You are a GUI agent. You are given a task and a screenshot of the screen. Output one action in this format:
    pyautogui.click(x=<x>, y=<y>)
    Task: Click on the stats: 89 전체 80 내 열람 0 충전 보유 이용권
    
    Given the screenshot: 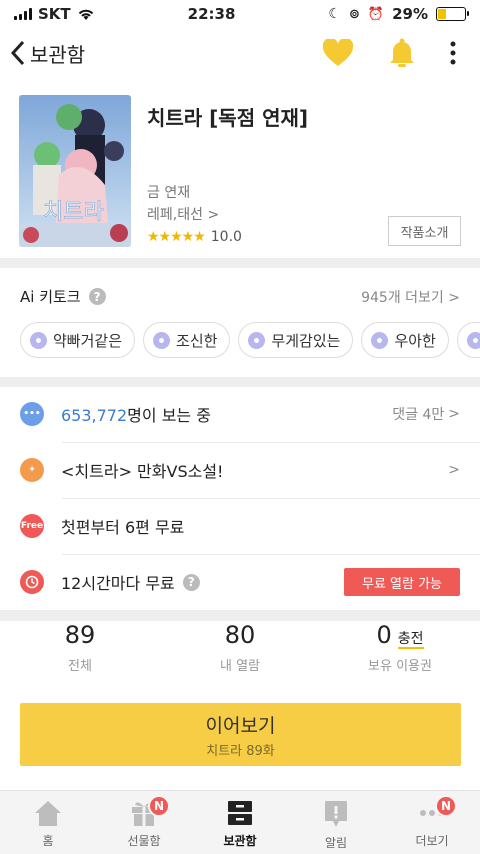 What is the action you would take?
    pyautogui.click(x=240, y=657)
    